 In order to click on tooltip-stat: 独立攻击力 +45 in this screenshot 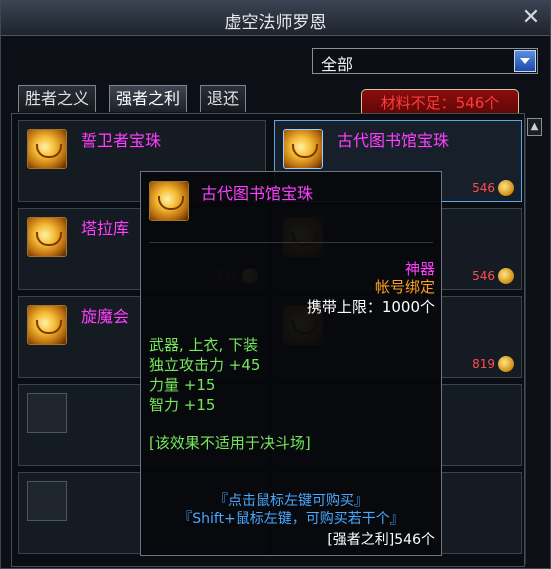, I will do `click(205, 365)`.